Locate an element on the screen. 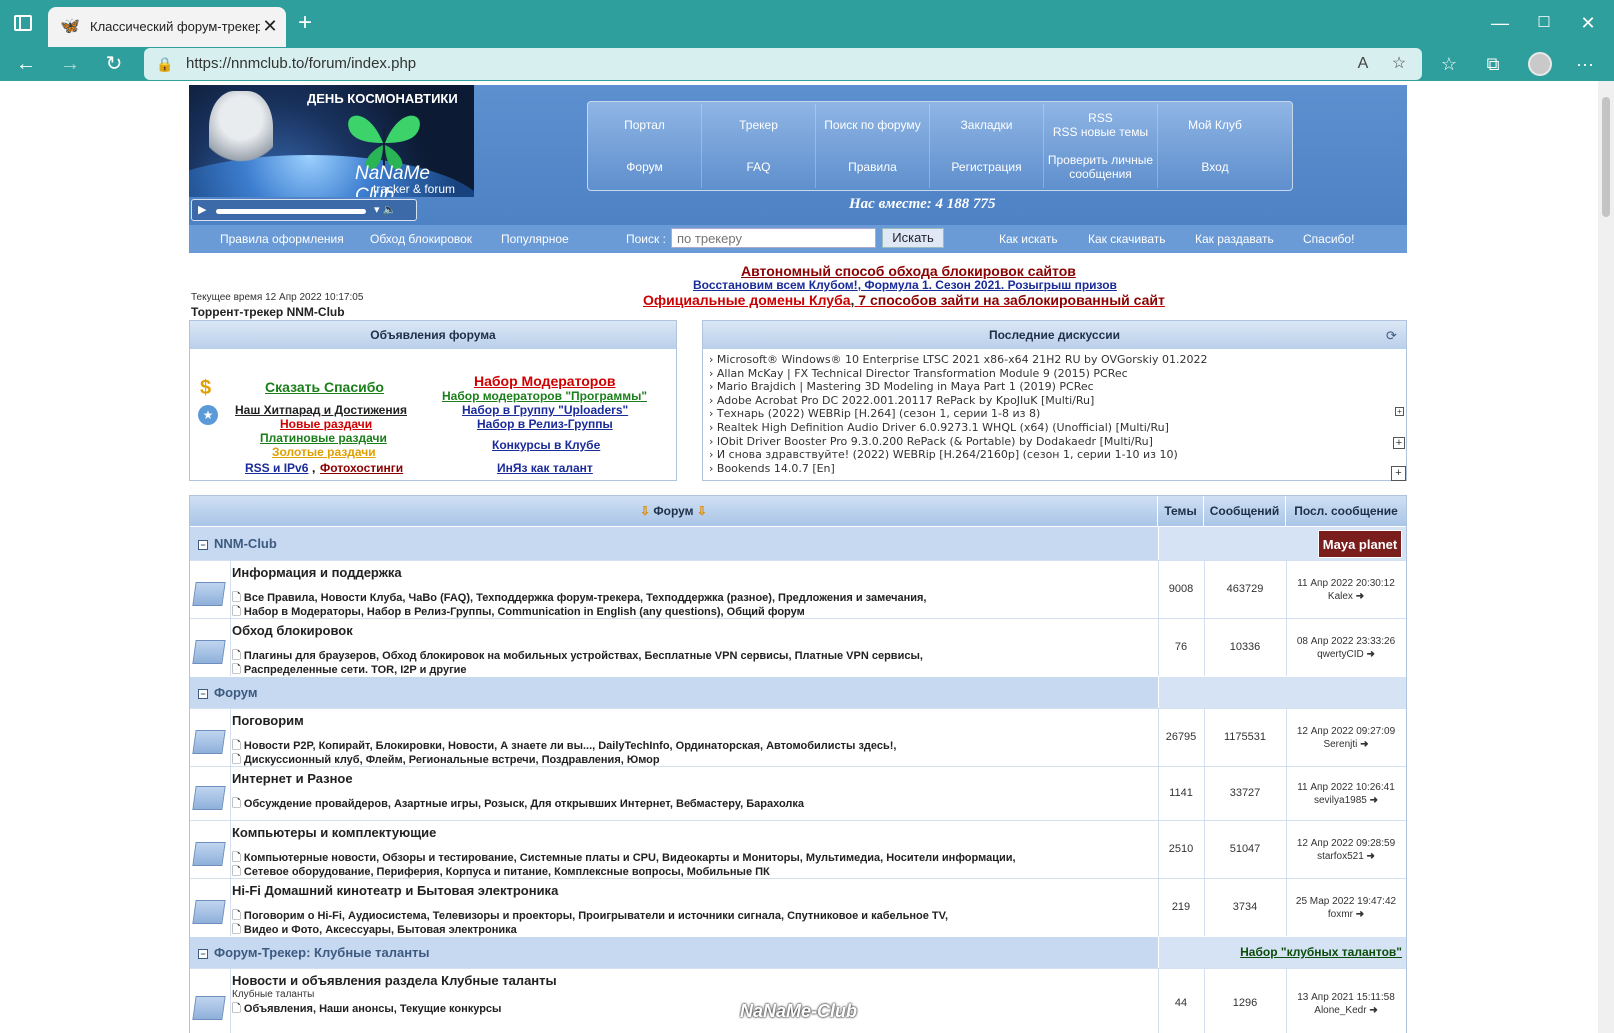 The height and width of the screenshot is (1033, 1614). last-post-date: 12 Апр 2022 09:28:59 is located at coordinates (1346, 843).